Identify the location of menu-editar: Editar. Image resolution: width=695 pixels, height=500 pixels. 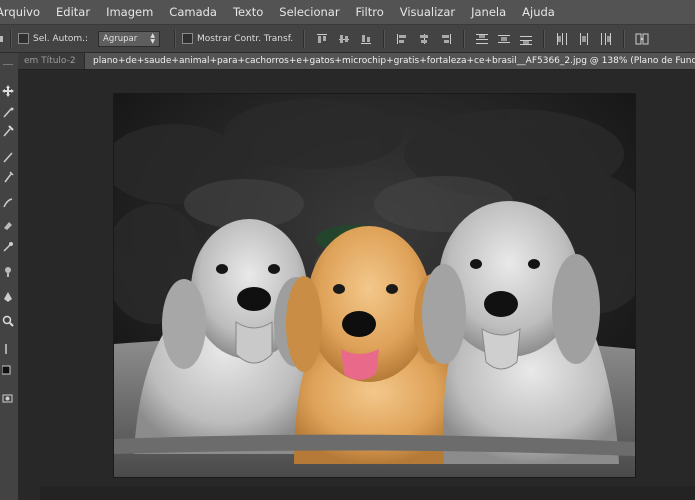
(73, 12).